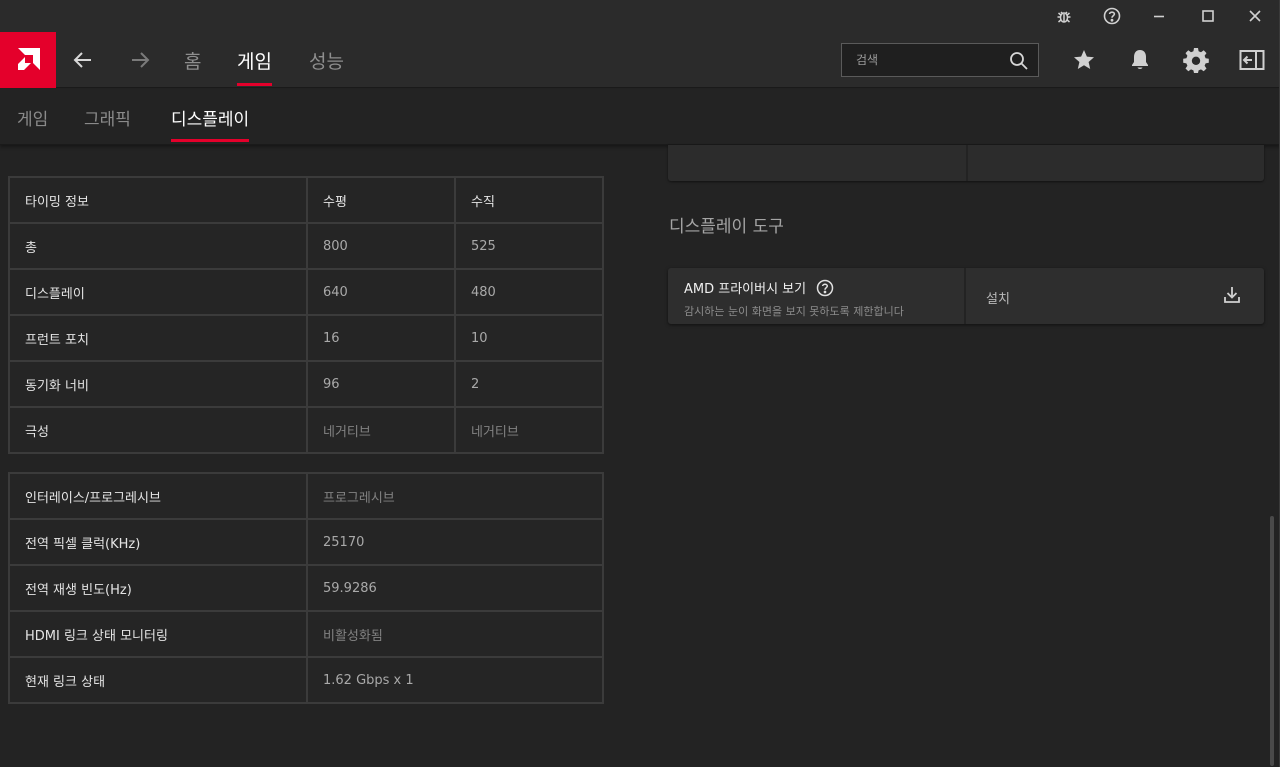 The width and height of the screenshot is (1280, 767). I want to click on privacy-view-title: AMD 프라이버시 보기, so click(759, 287).